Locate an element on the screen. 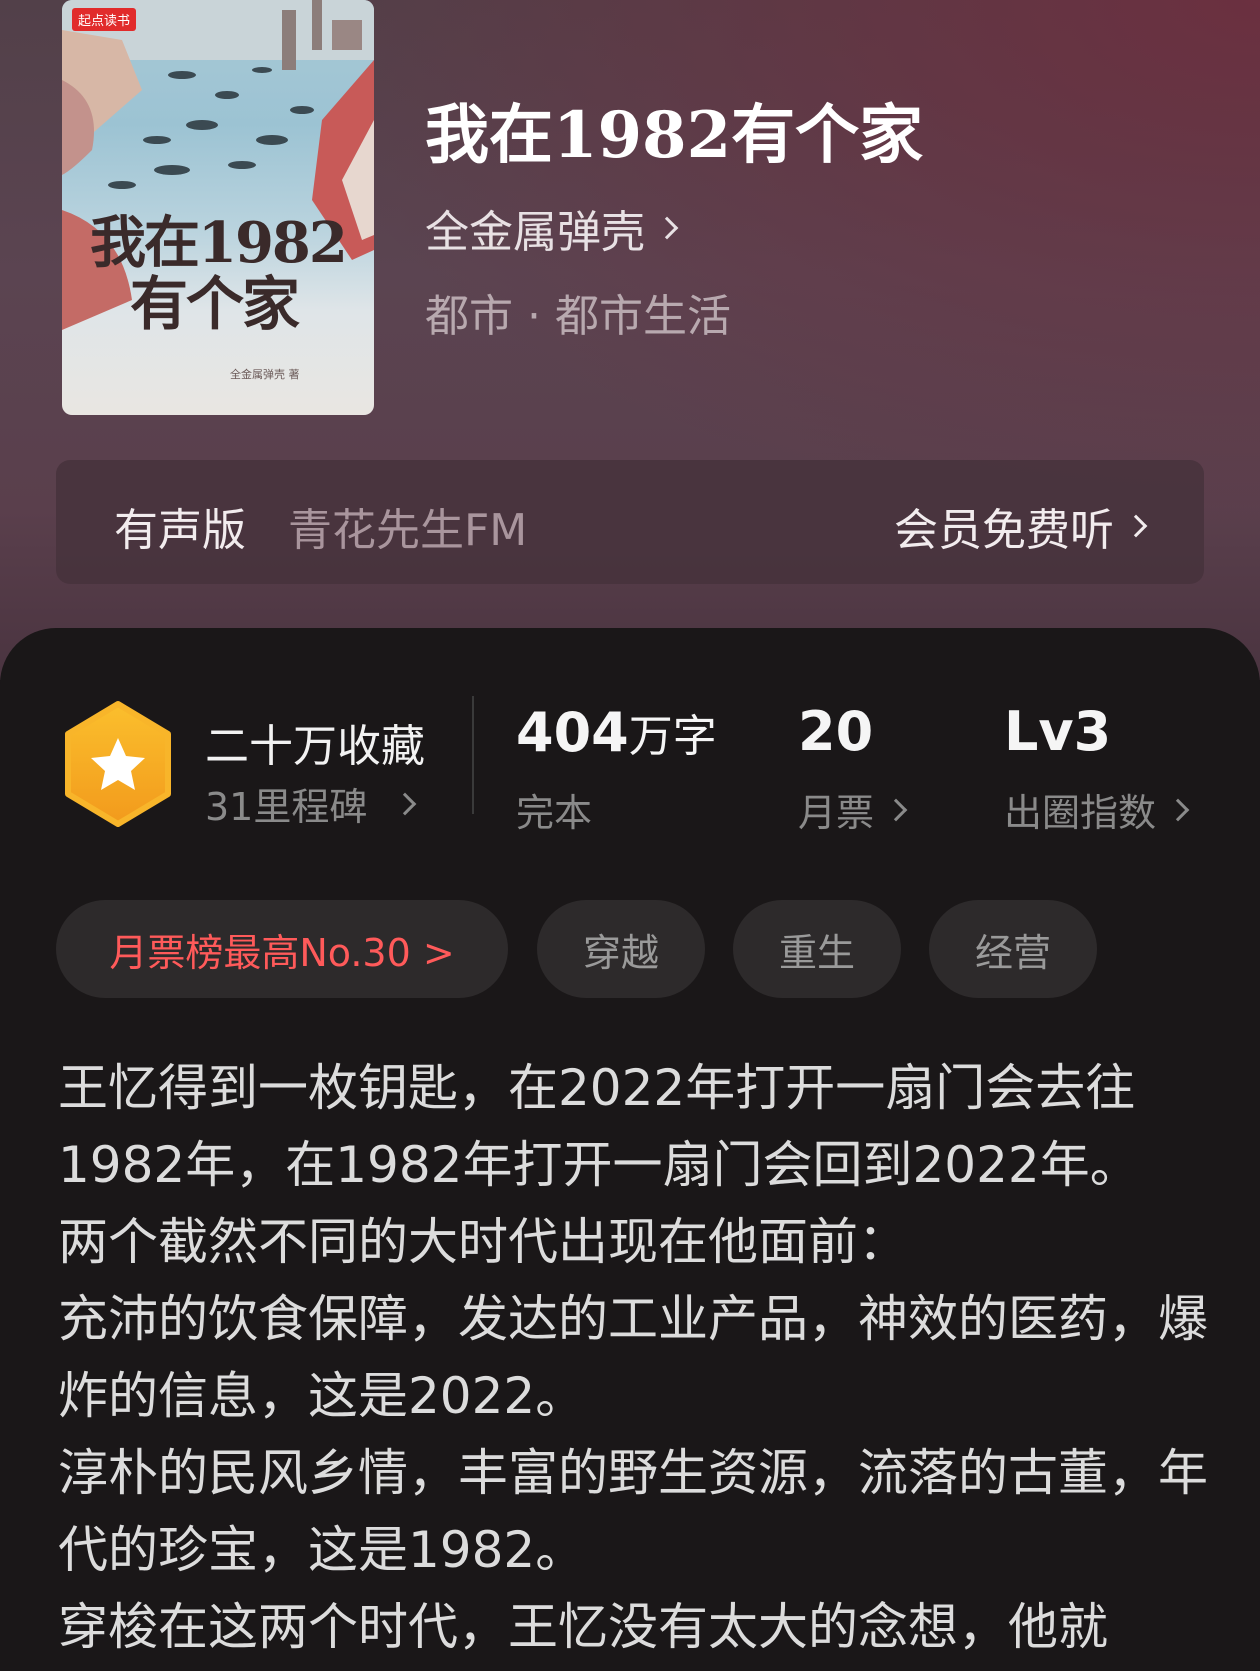 The height and width of the screenshot is (1671, 1260). author-link: 全金属弹壳 is located at coordinates (552, 228).